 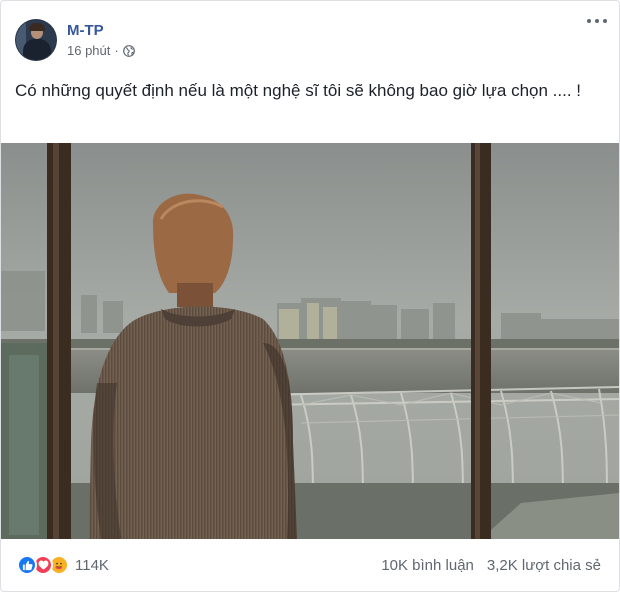 I want to click on avatar-hair, so click(x=37, y=27).